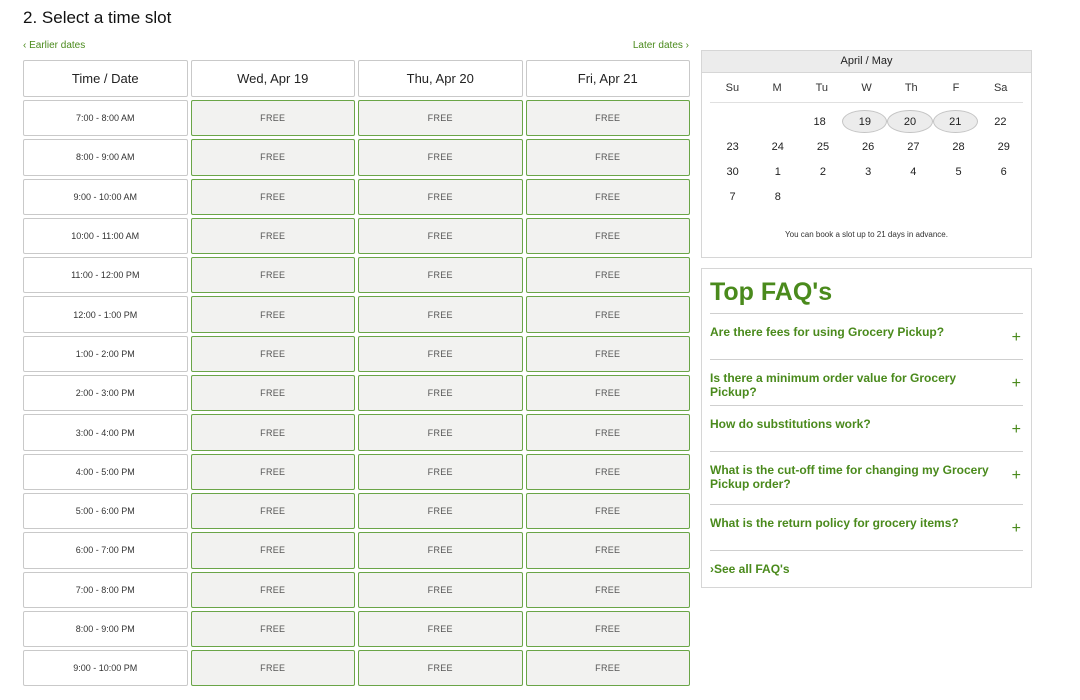 The image size is (1080, 700). I want to click on calendar-day: 3, so click(868, 171).